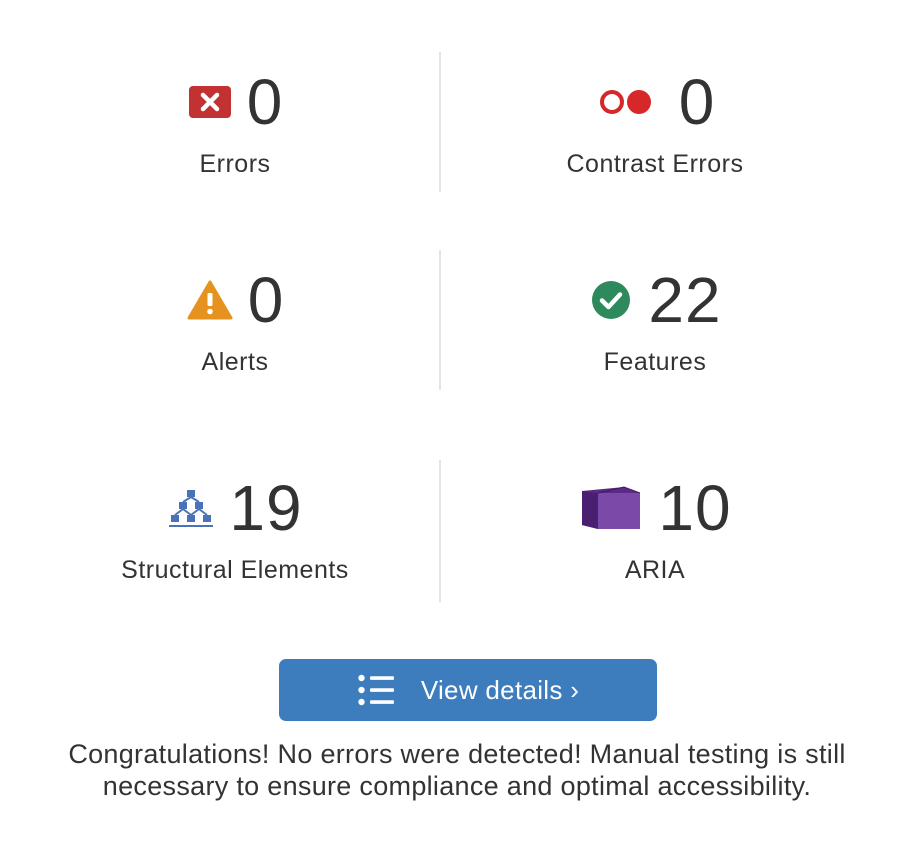 This screenshot has height=844, width=914. What do you see at coordinates (685, 300) in the screenshot?
I see `features-count: 22` at bounding box center [685, 300].